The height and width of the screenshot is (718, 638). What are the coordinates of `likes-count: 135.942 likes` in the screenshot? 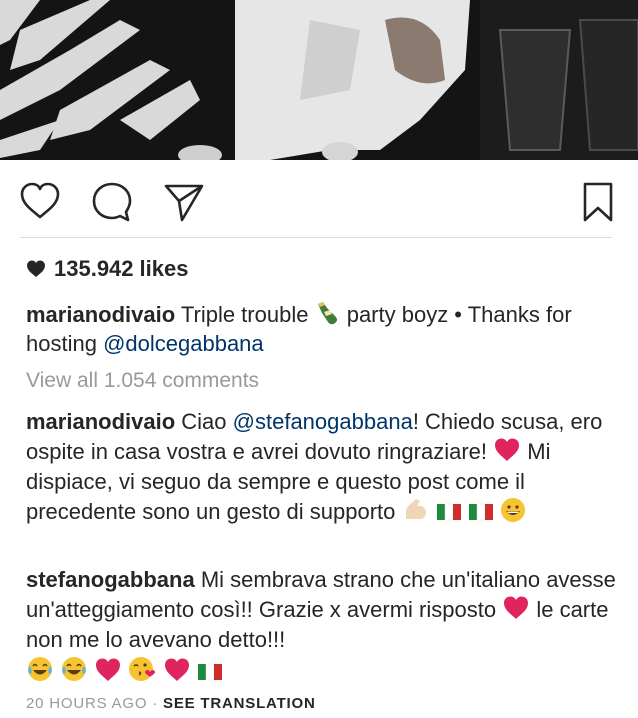 It's located at (107, 269).